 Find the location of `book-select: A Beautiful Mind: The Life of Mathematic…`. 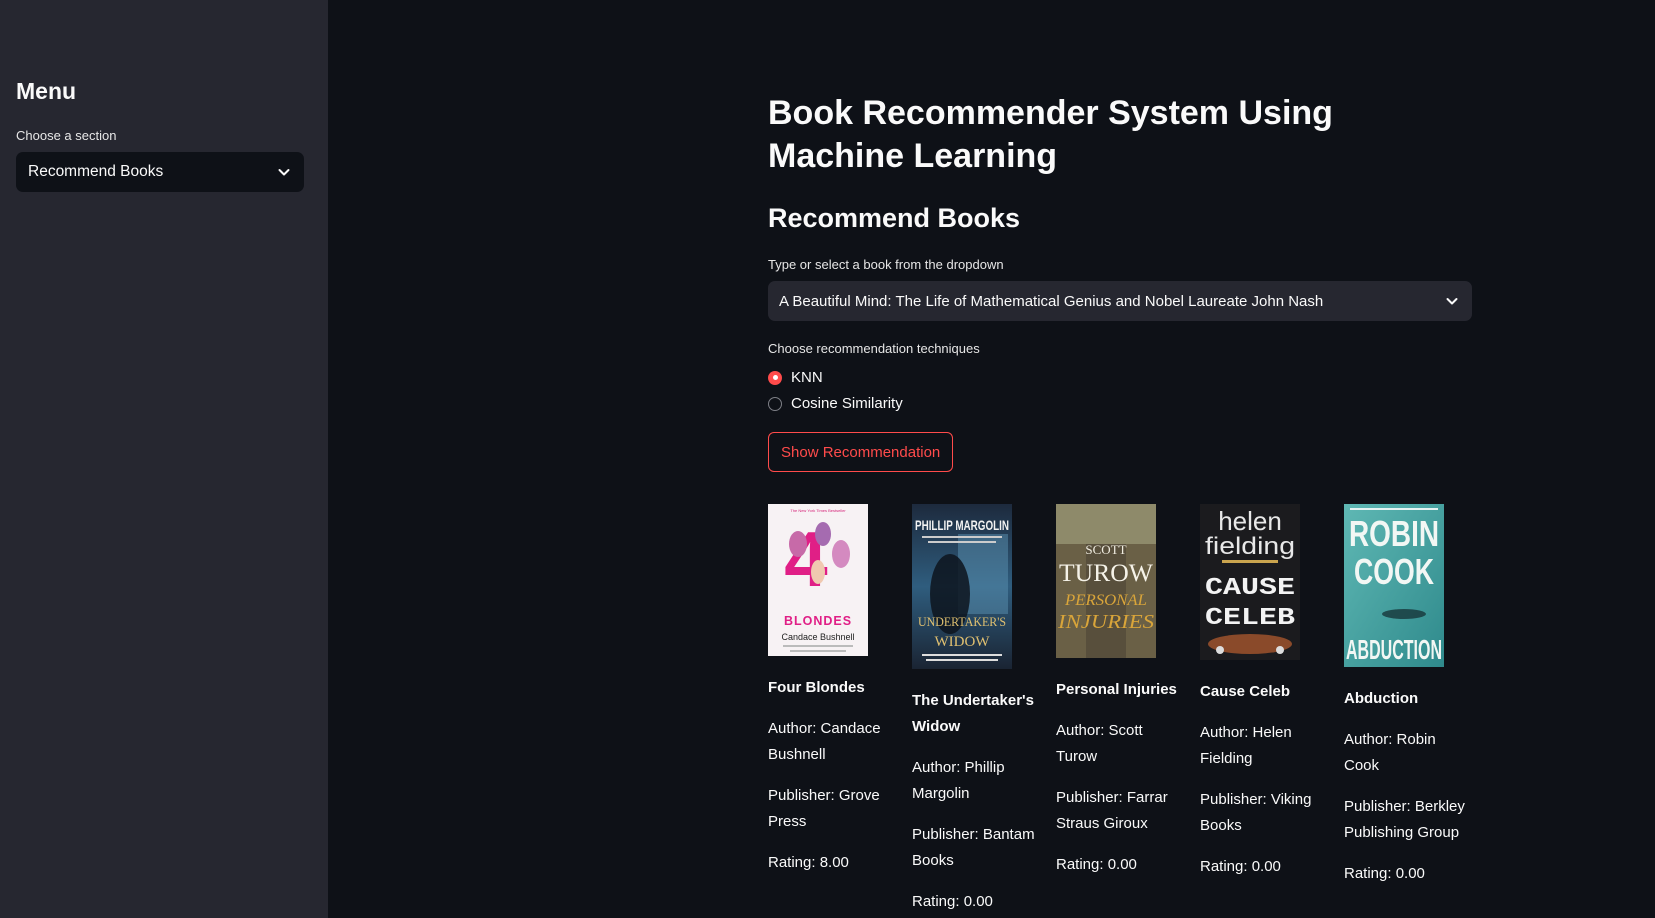

book-select: A Beautiful Mind: The Life of Mathematic… is located at coordinates (1120, 301).